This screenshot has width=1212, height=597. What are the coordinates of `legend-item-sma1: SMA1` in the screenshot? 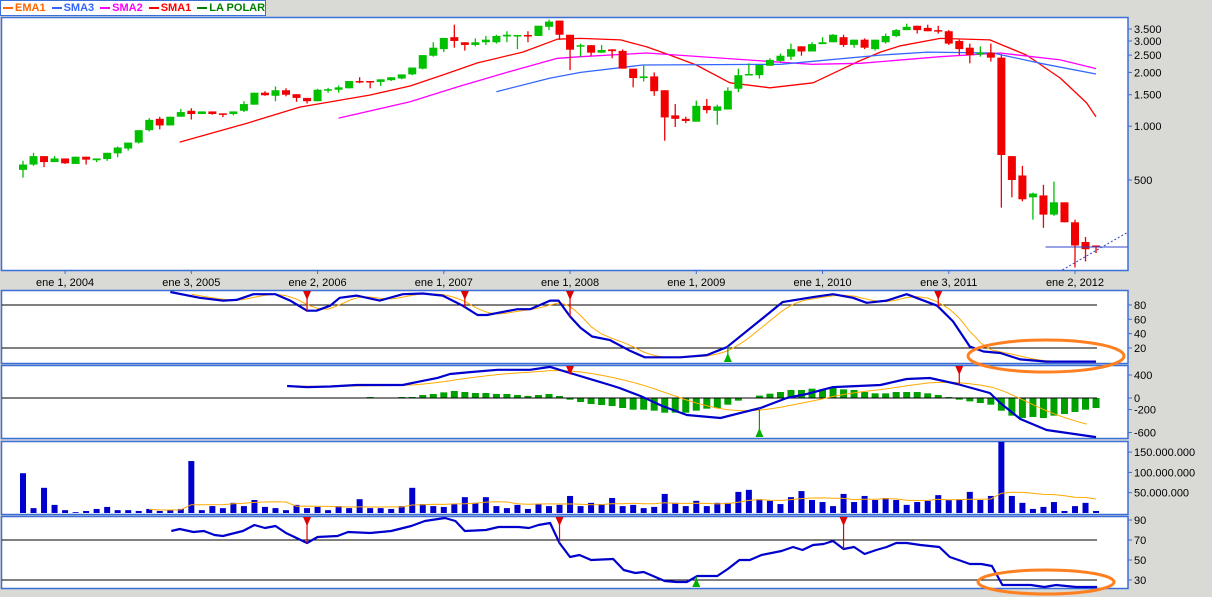 It's located at (169, 8).